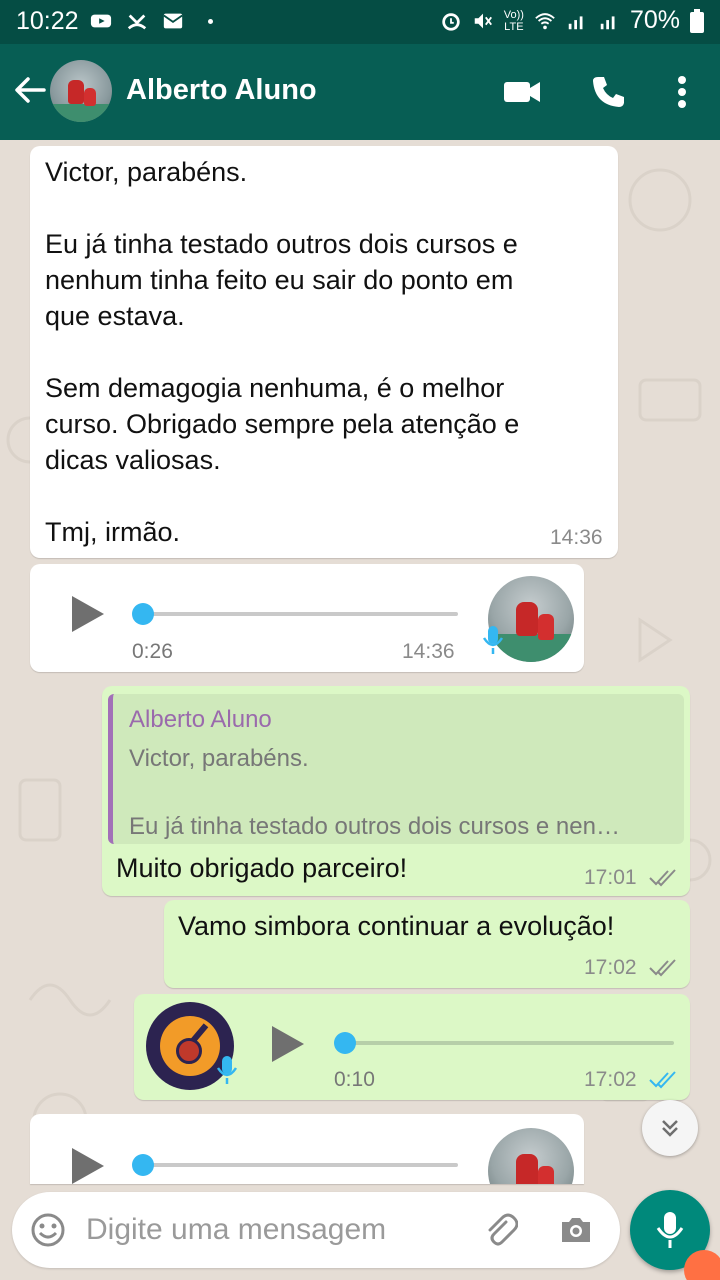  I want to click on contact-avatar, so click(81, 91).